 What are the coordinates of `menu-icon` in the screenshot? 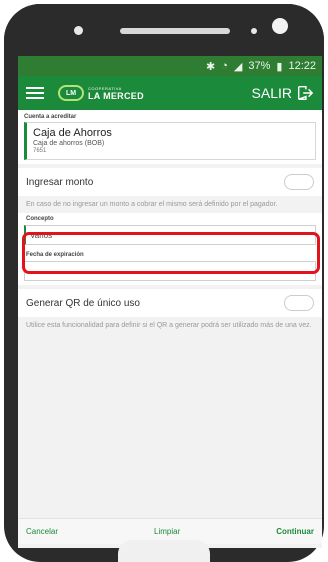 It's located at (35, 93).